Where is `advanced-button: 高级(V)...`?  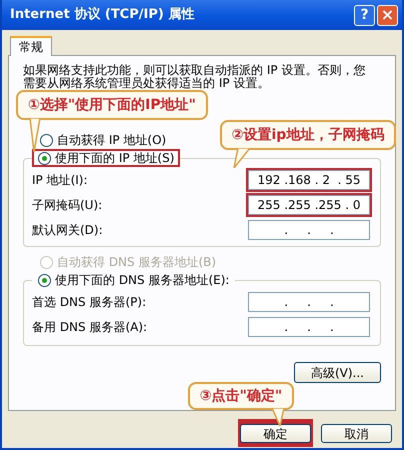
advanced-button: 高级(V)... is located at coordinates (337, 372).